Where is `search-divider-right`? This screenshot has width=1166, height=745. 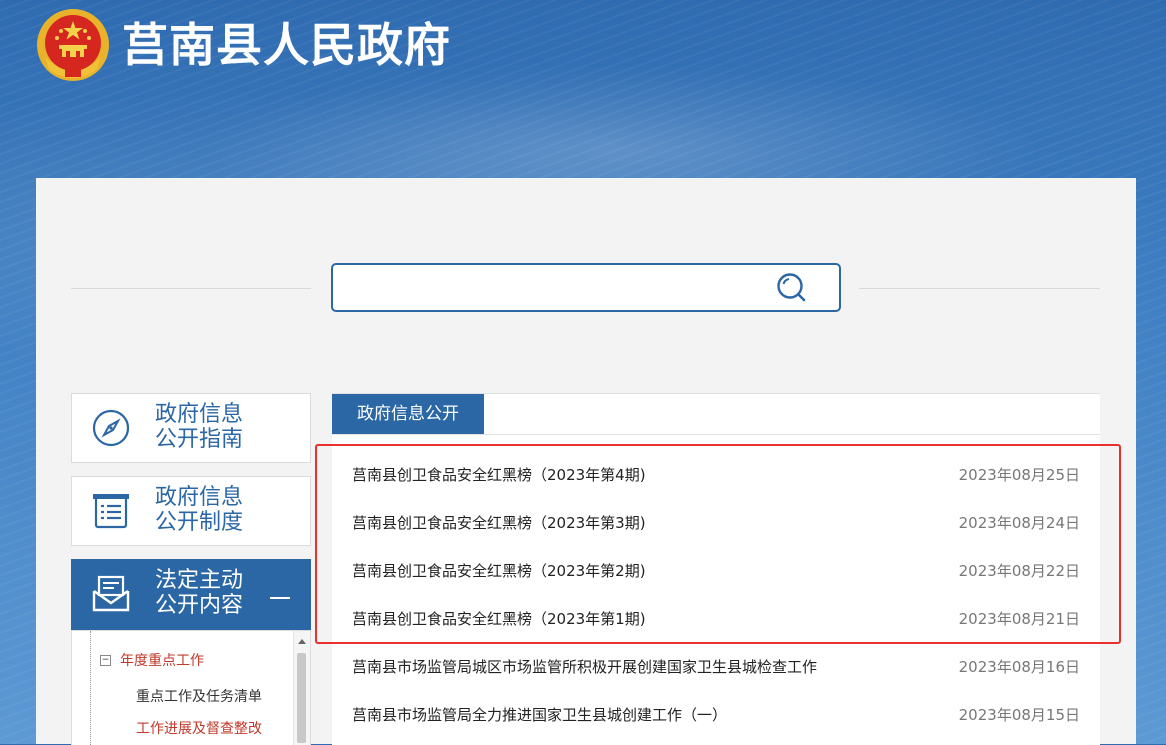
search-divider-right is located at coordinates (979, 288).